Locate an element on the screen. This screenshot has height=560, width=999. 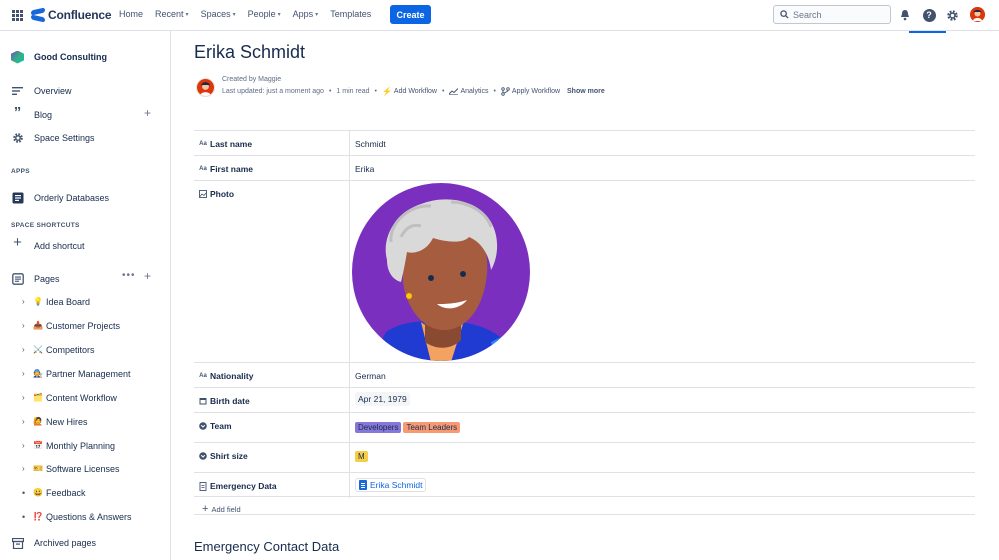
search-icon is located at coordinates (784, 14).